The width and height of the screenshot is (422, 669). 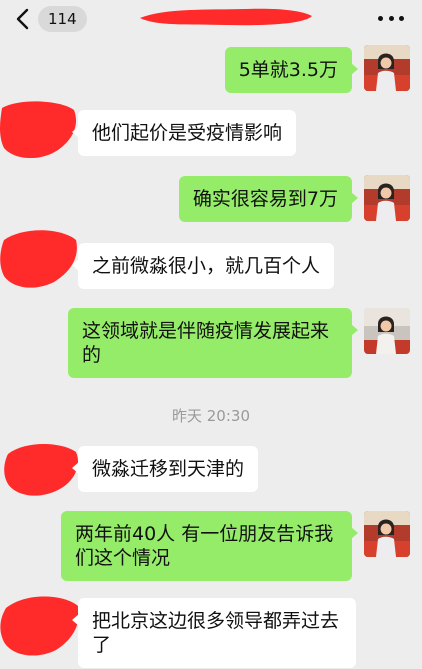 I want to click on message-bubble-sent: 5单就3.5万, so click(x=291, y=70).